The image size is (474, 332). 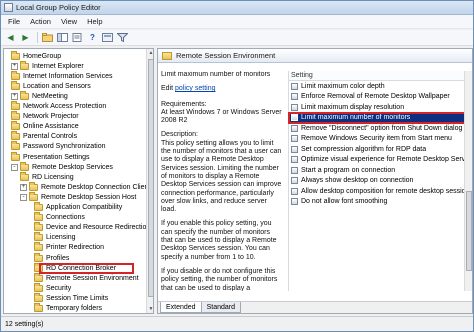 I want to click on settings-scroll-thumb, so click(x=469, y=231).